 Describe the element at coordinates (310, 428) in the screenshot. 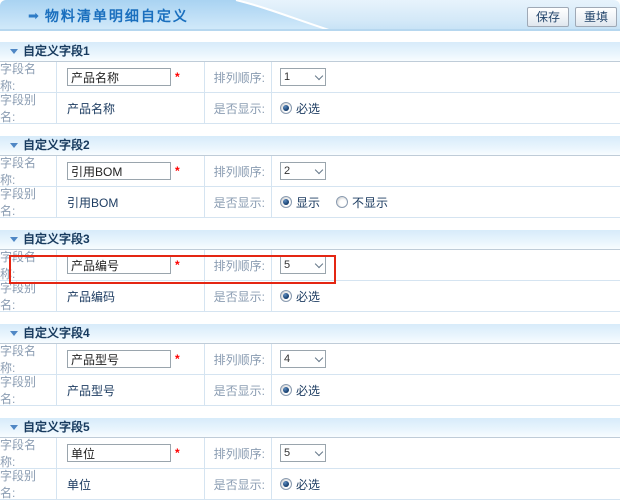

I see `section-header: 自定义字段5` at that location.